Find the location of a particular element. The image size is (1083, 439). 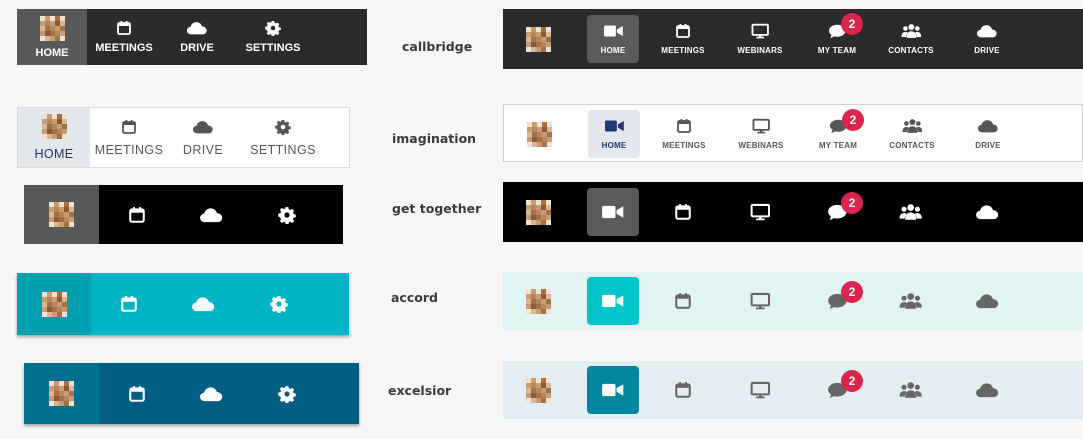

nav-item-label: WEBINARS is located at coordinates (760, 50).